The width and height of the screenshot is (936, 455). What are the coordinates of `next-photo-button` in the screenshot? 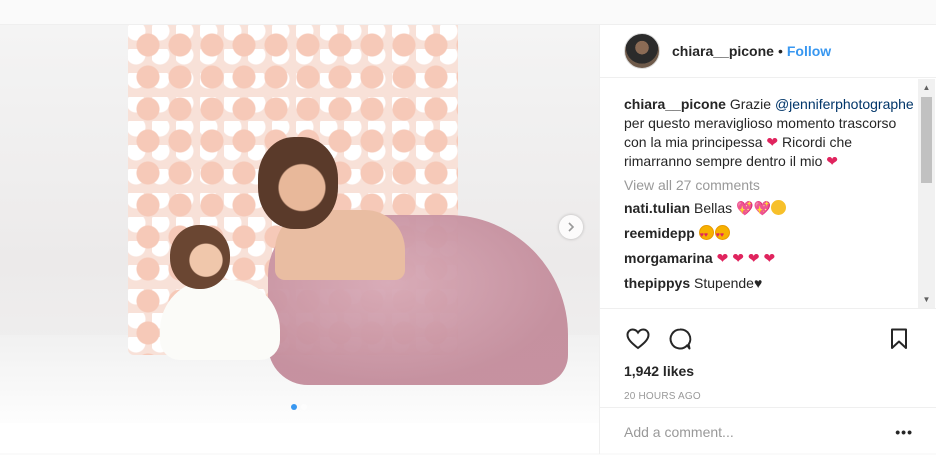 It's located at (571, 227).